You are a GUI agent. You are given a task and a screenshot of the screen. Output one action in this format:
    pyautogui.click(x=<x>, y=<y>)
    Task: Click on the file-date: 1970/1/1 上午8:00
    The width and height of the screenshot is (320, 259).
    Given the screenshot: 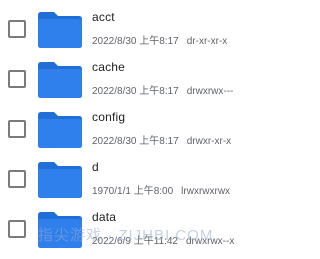 What is the action you would take?
    pyautogui.click(x=133, y=191)
    